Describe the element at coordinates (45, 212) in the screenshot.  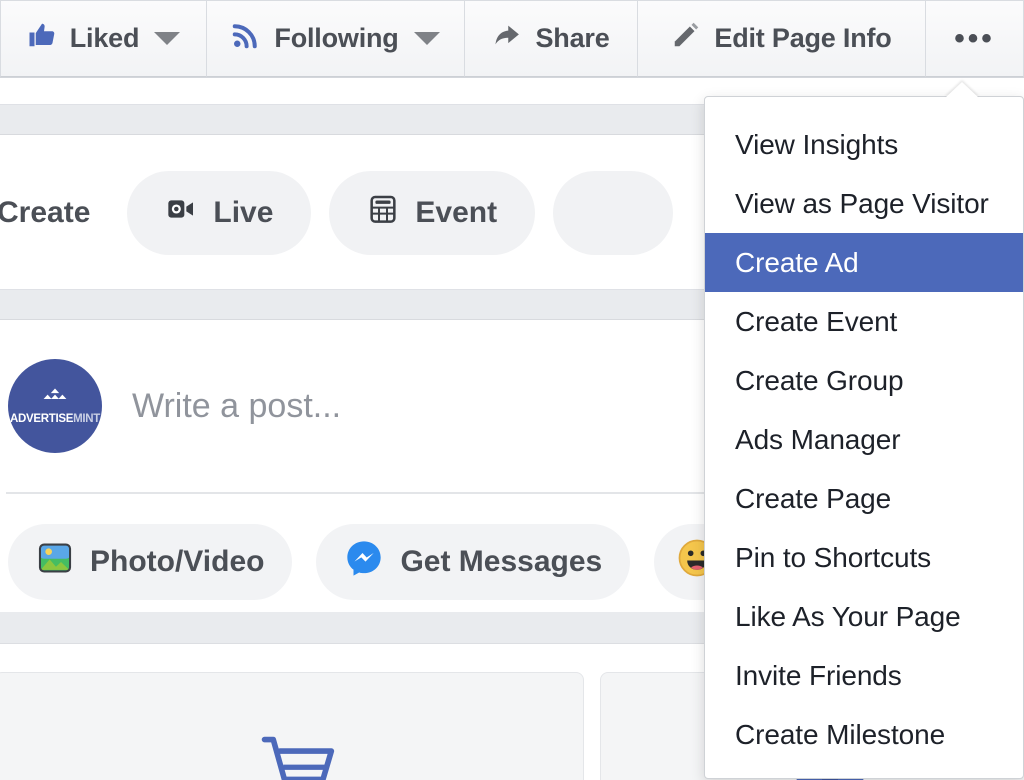
I see `create-row-label: Create` at that location.